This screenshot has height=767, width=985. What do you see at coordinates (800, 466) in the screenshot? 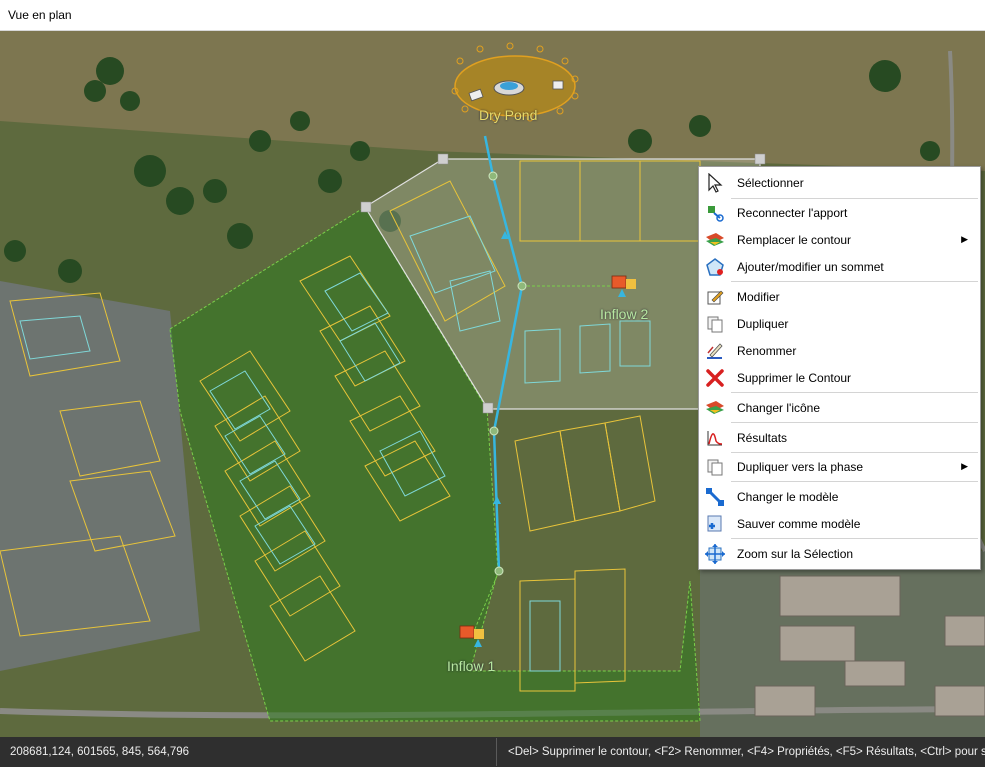
I see `menu-label: Dupliquer vers la phase` at bounding box center [800, 466].